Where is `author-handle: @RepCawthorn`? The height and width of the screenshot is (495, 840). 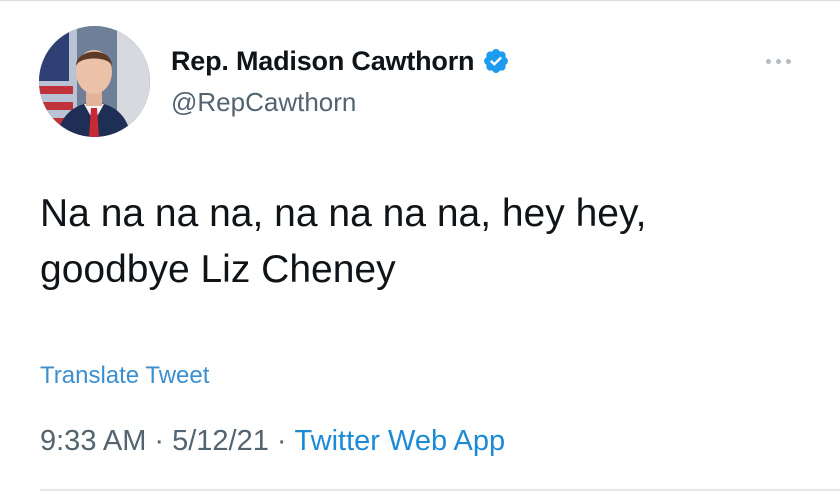
author-handle: @RepCawthorn is located at coordinates (263, 102).